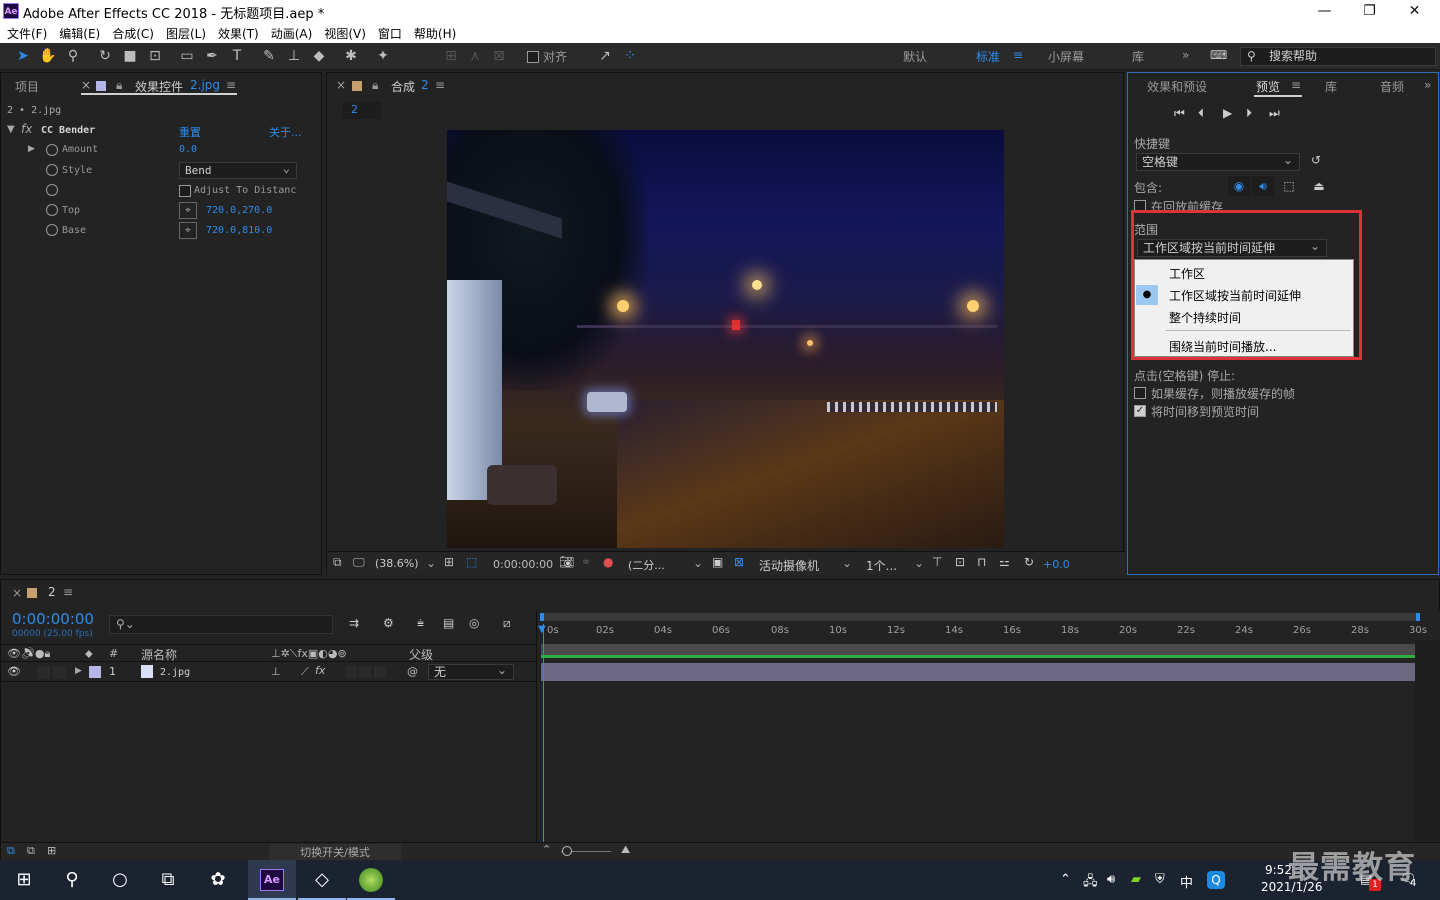  I want to click on fx-switch-icon: fx, so click(320, 670).